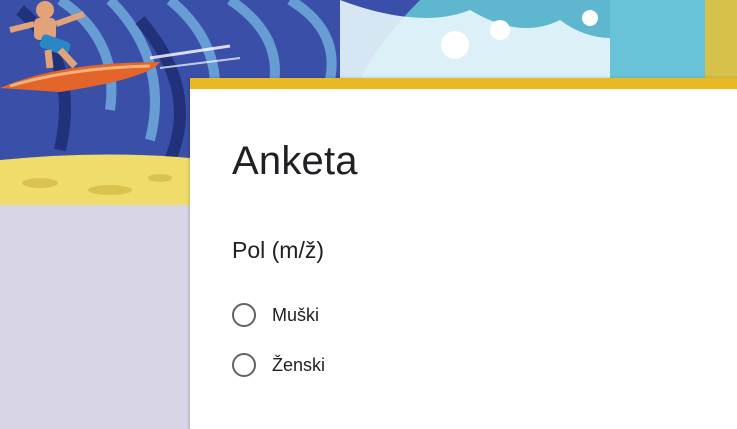 The height and width of the screenshot is (429, 737). Describe the element at coordinates (296, 314) in the screenshot. I see `radio-label-muski: Muški` at that location.